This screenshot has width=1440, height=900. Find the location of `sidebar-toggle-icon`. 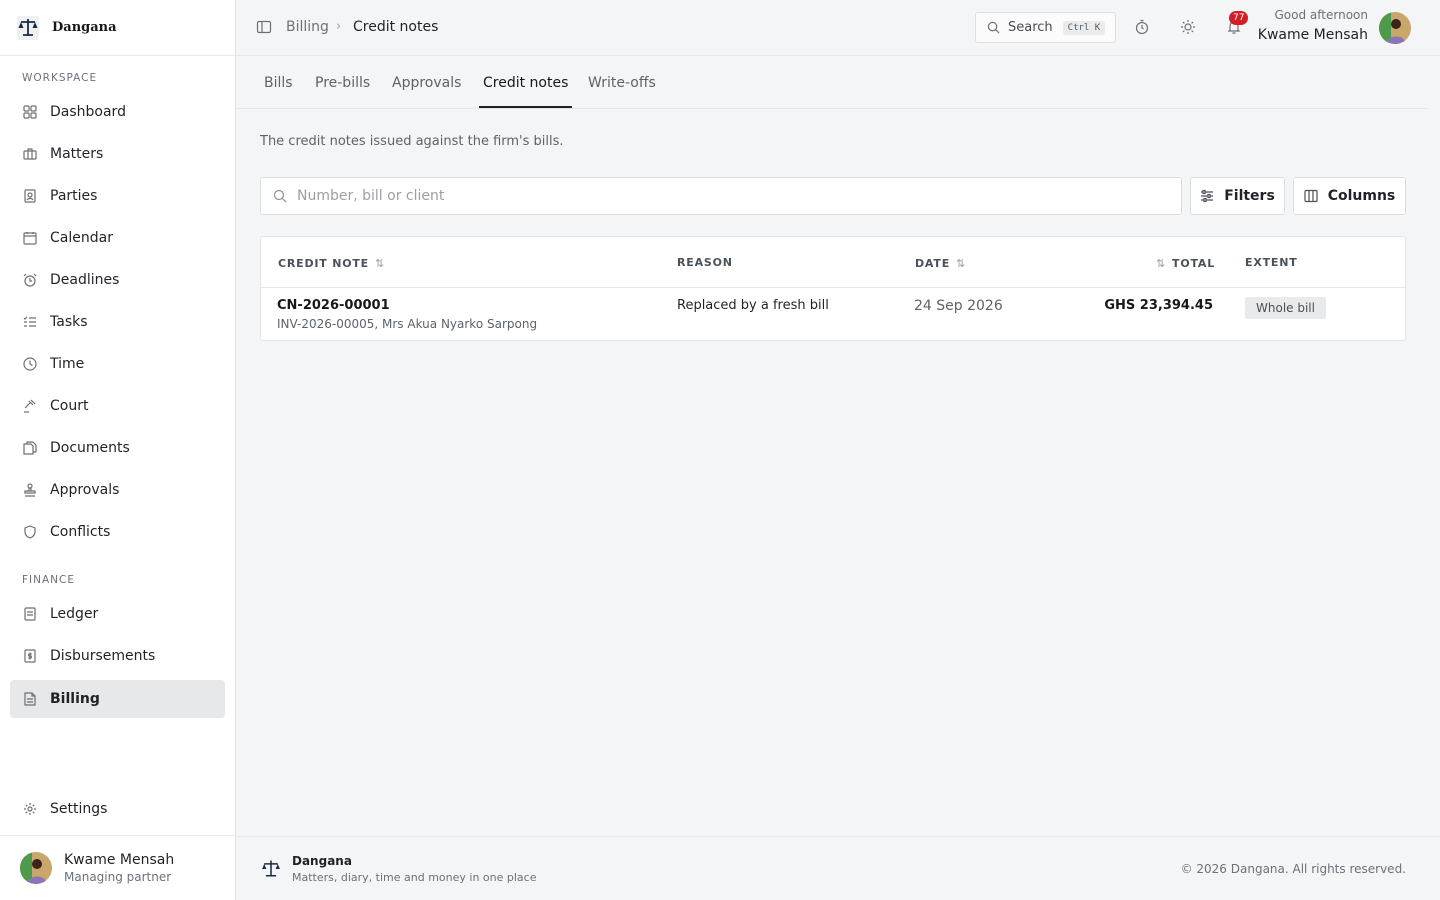

sidebar-toggle-icon is located at coordinates (264, 29).